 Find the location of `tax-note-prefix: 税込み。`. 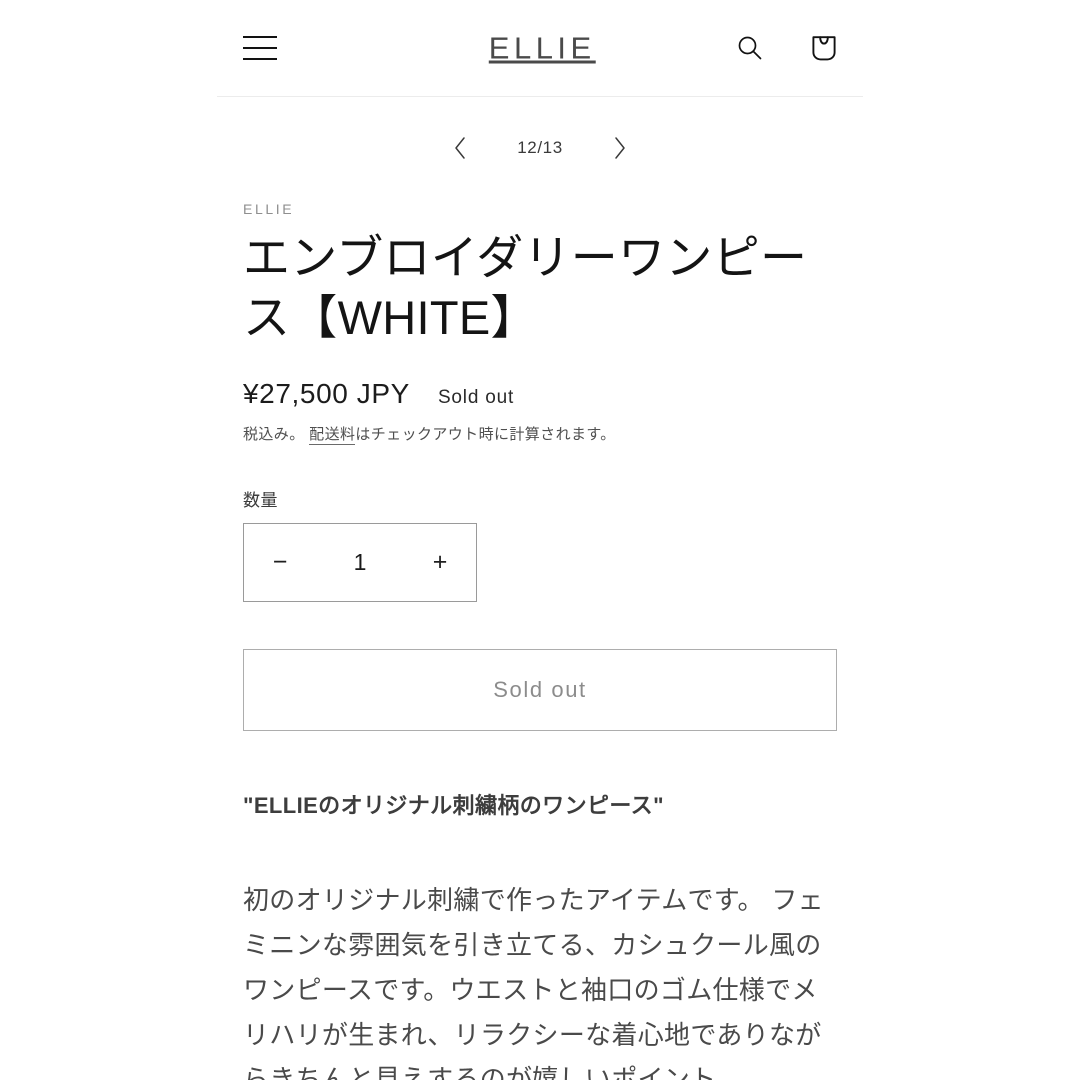

tax-note-prefix: 税込み。 is located at coordinates (276, 434).